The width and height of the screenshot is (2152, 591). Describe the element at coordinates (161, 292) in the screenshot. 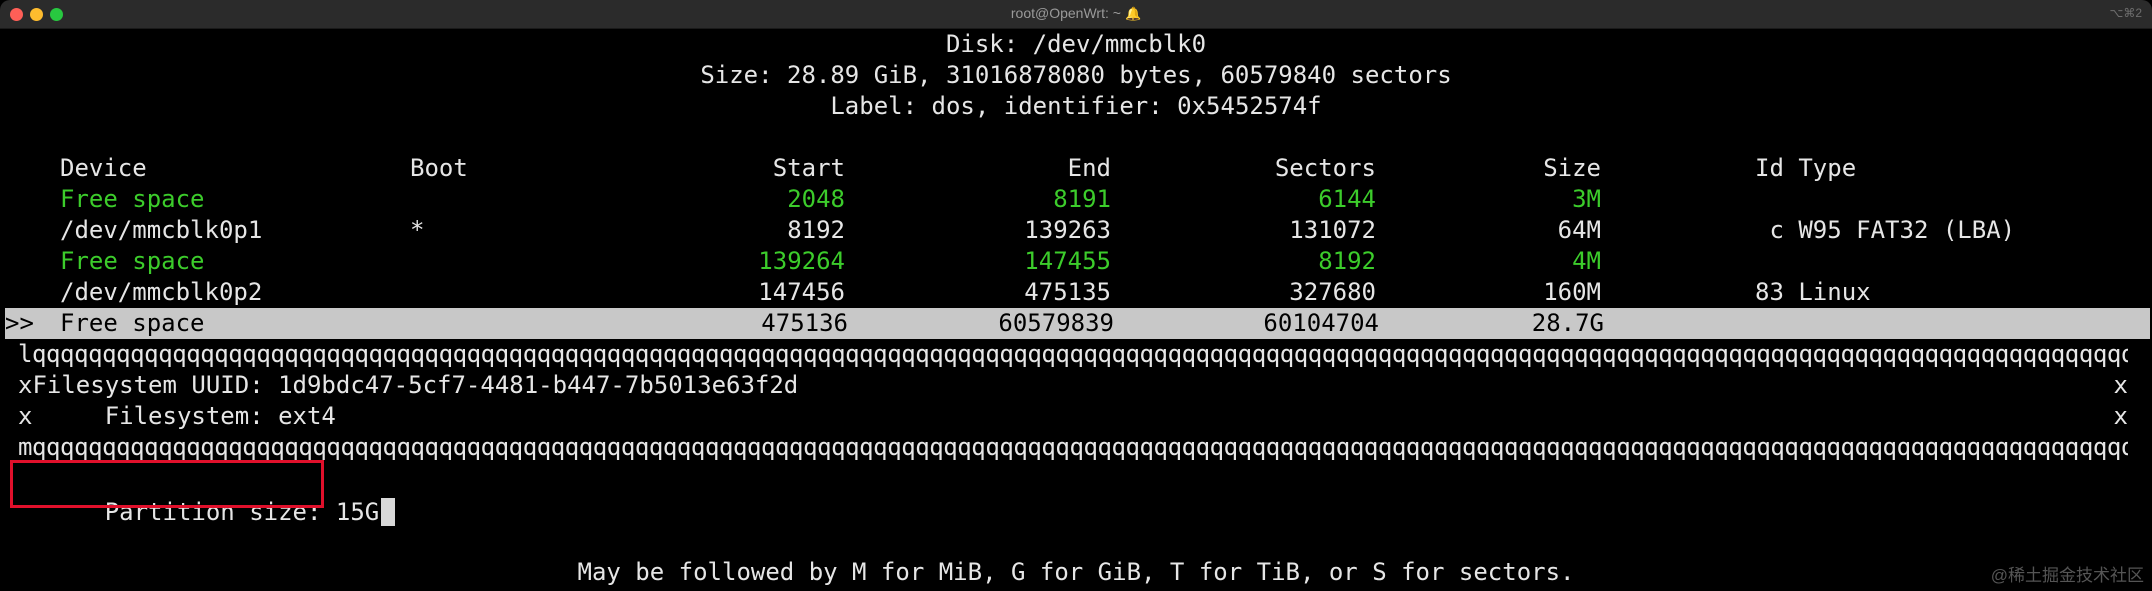

I see `row-device: /dev/mmcblk0p2` at that location.